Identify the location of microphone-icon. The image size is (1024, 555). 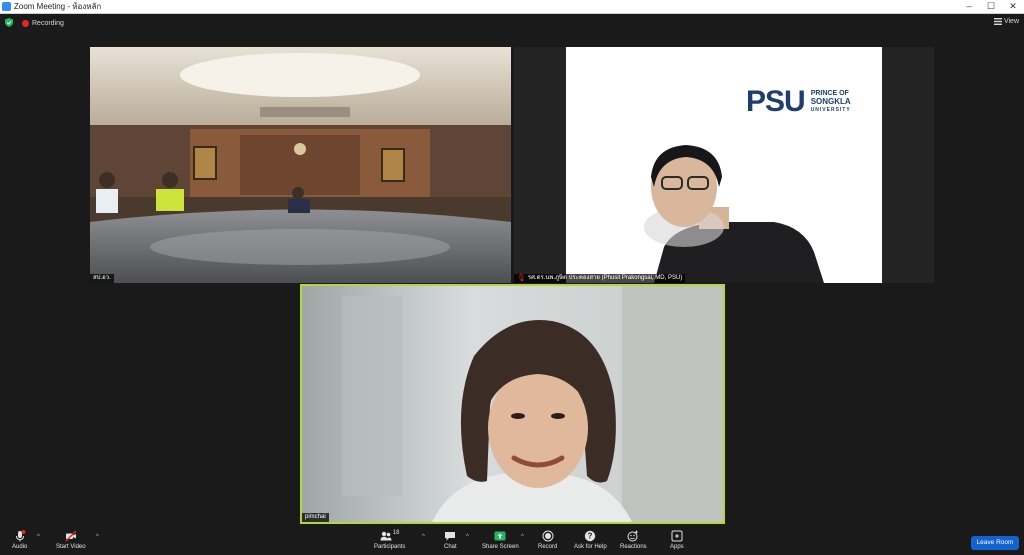
(20, 536).